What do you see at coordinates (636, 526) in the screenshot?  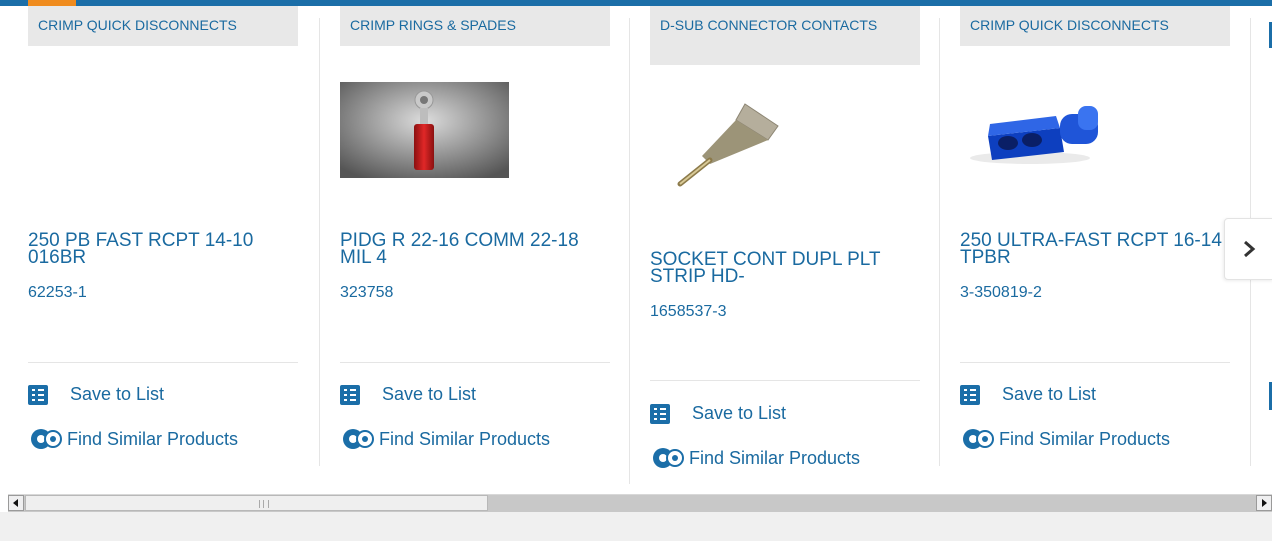 I see `page-footer-area` at bounding box center [636, 526].